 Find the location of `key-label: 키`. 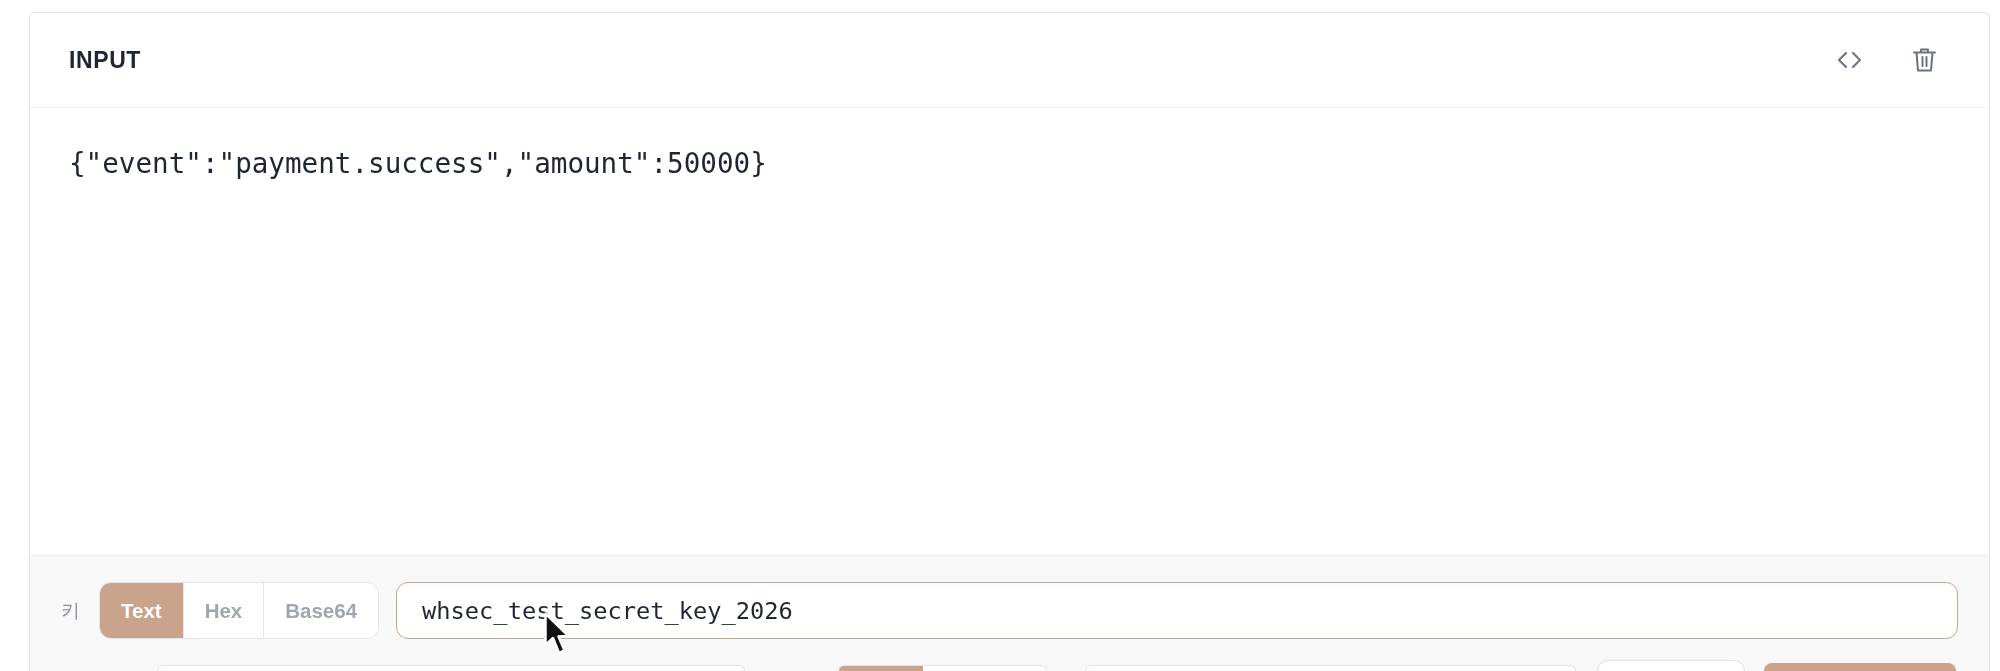

key-label: 키 is located at coordinates (70, 610).